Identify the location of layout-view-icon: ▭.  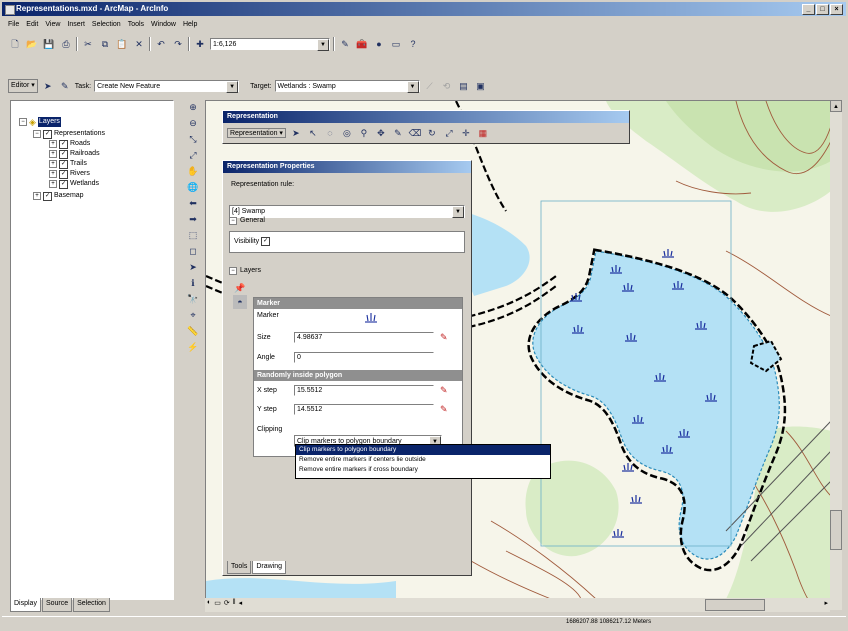
(217, 603).